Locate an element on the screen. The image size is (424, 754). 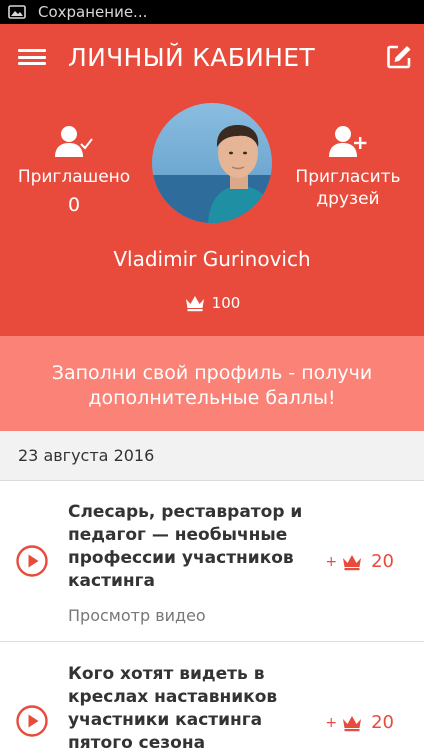
edit-icon is located at coordinates (399, 57).